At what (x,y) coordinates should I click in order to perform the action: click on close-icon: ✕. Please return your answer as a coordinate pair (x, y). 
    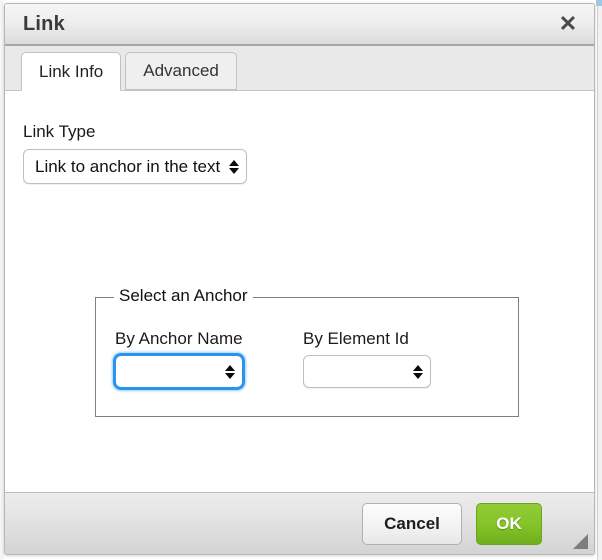
    Looking at the image, I should click on (568, 24).